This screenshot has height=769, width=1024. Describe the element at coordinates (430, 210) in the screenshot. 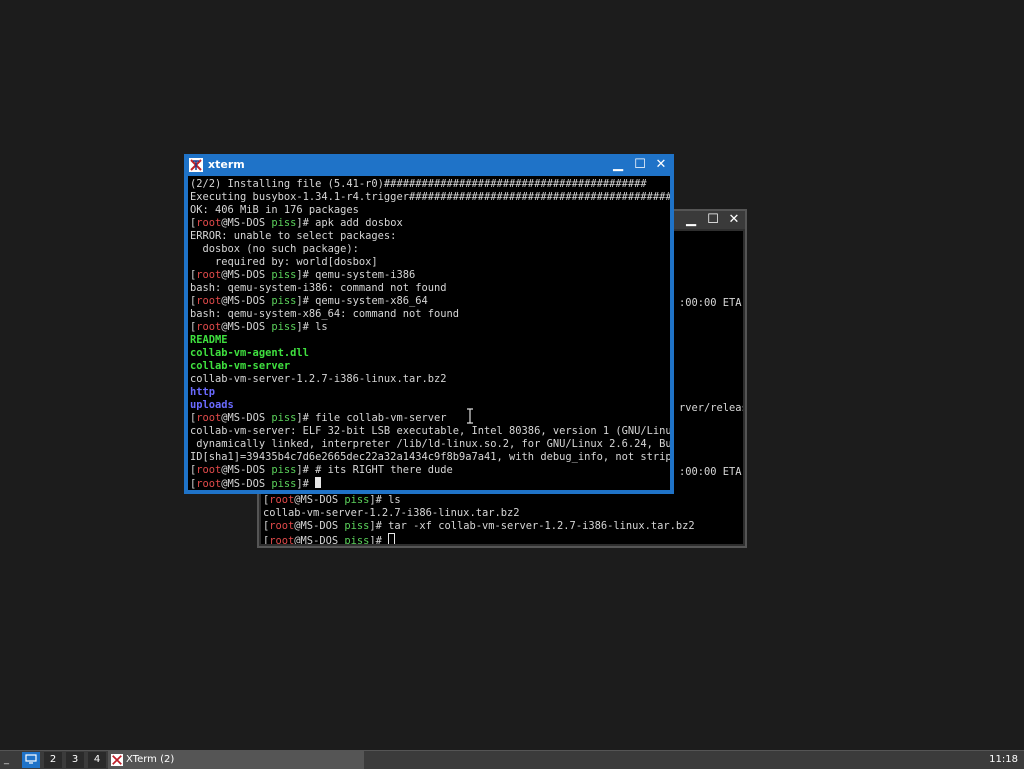

I see `front-terminal-line: OK: 406 MiB in 176 packages` at that location.